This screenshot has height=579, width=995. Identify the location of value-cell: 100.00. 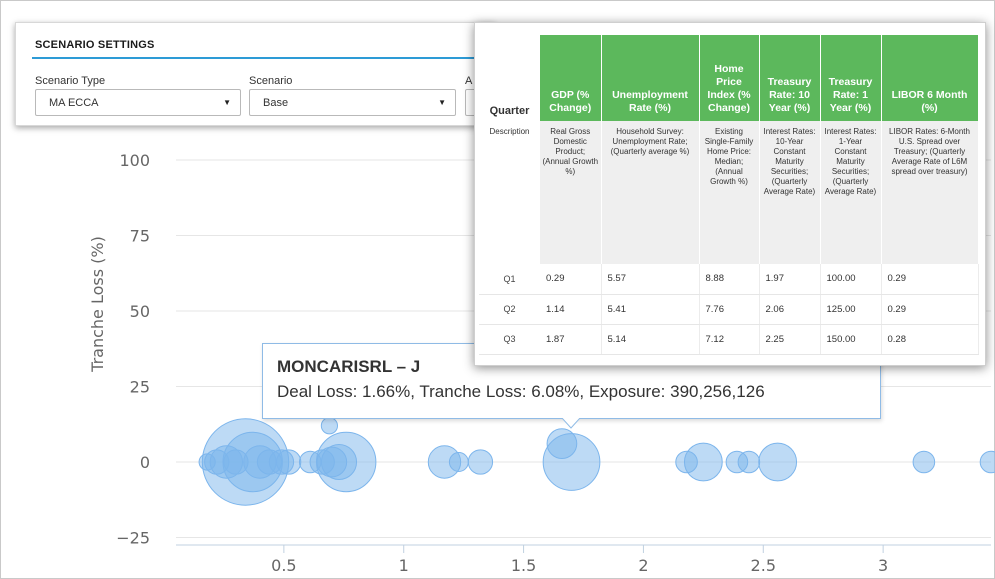
(851, 279).